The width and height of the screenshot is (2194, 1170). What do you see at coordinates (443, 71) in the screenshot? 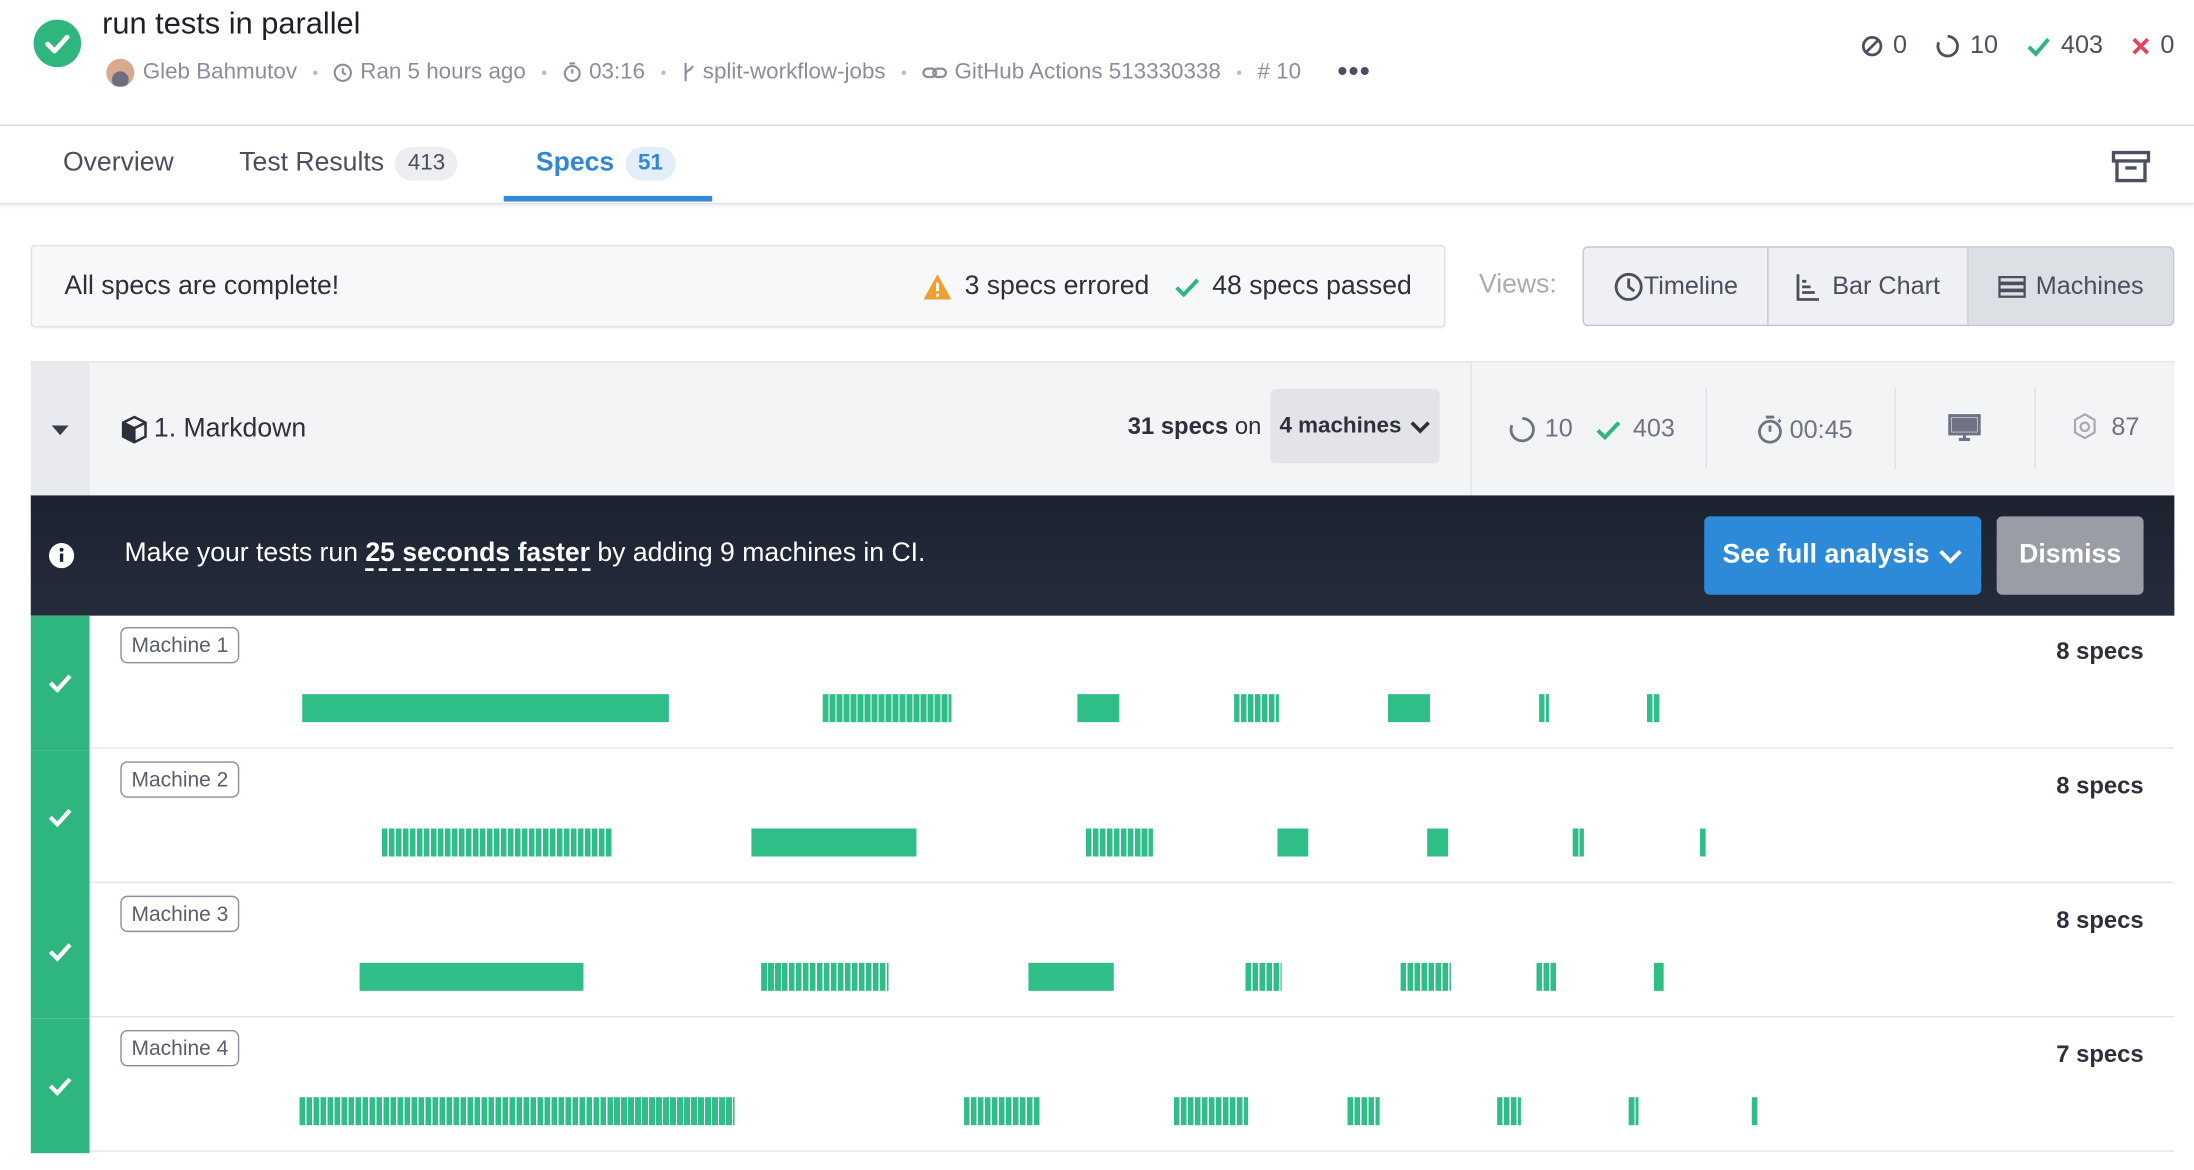
I see `ran-time: Ran 5 hours ago` at bounding box center [443, 71].